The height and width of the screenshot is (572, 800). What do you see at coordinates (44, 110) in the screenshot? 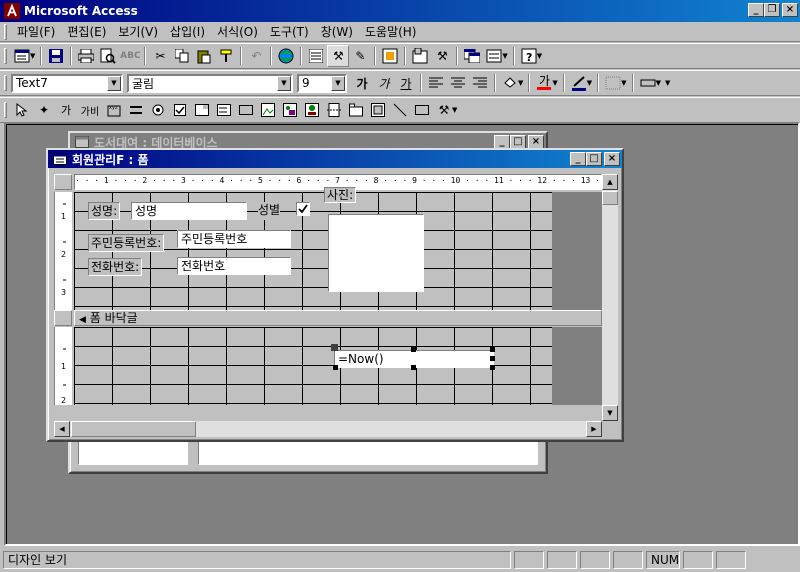
I see `control-wizards-icon: ✦` at bounding box center [44, 110].